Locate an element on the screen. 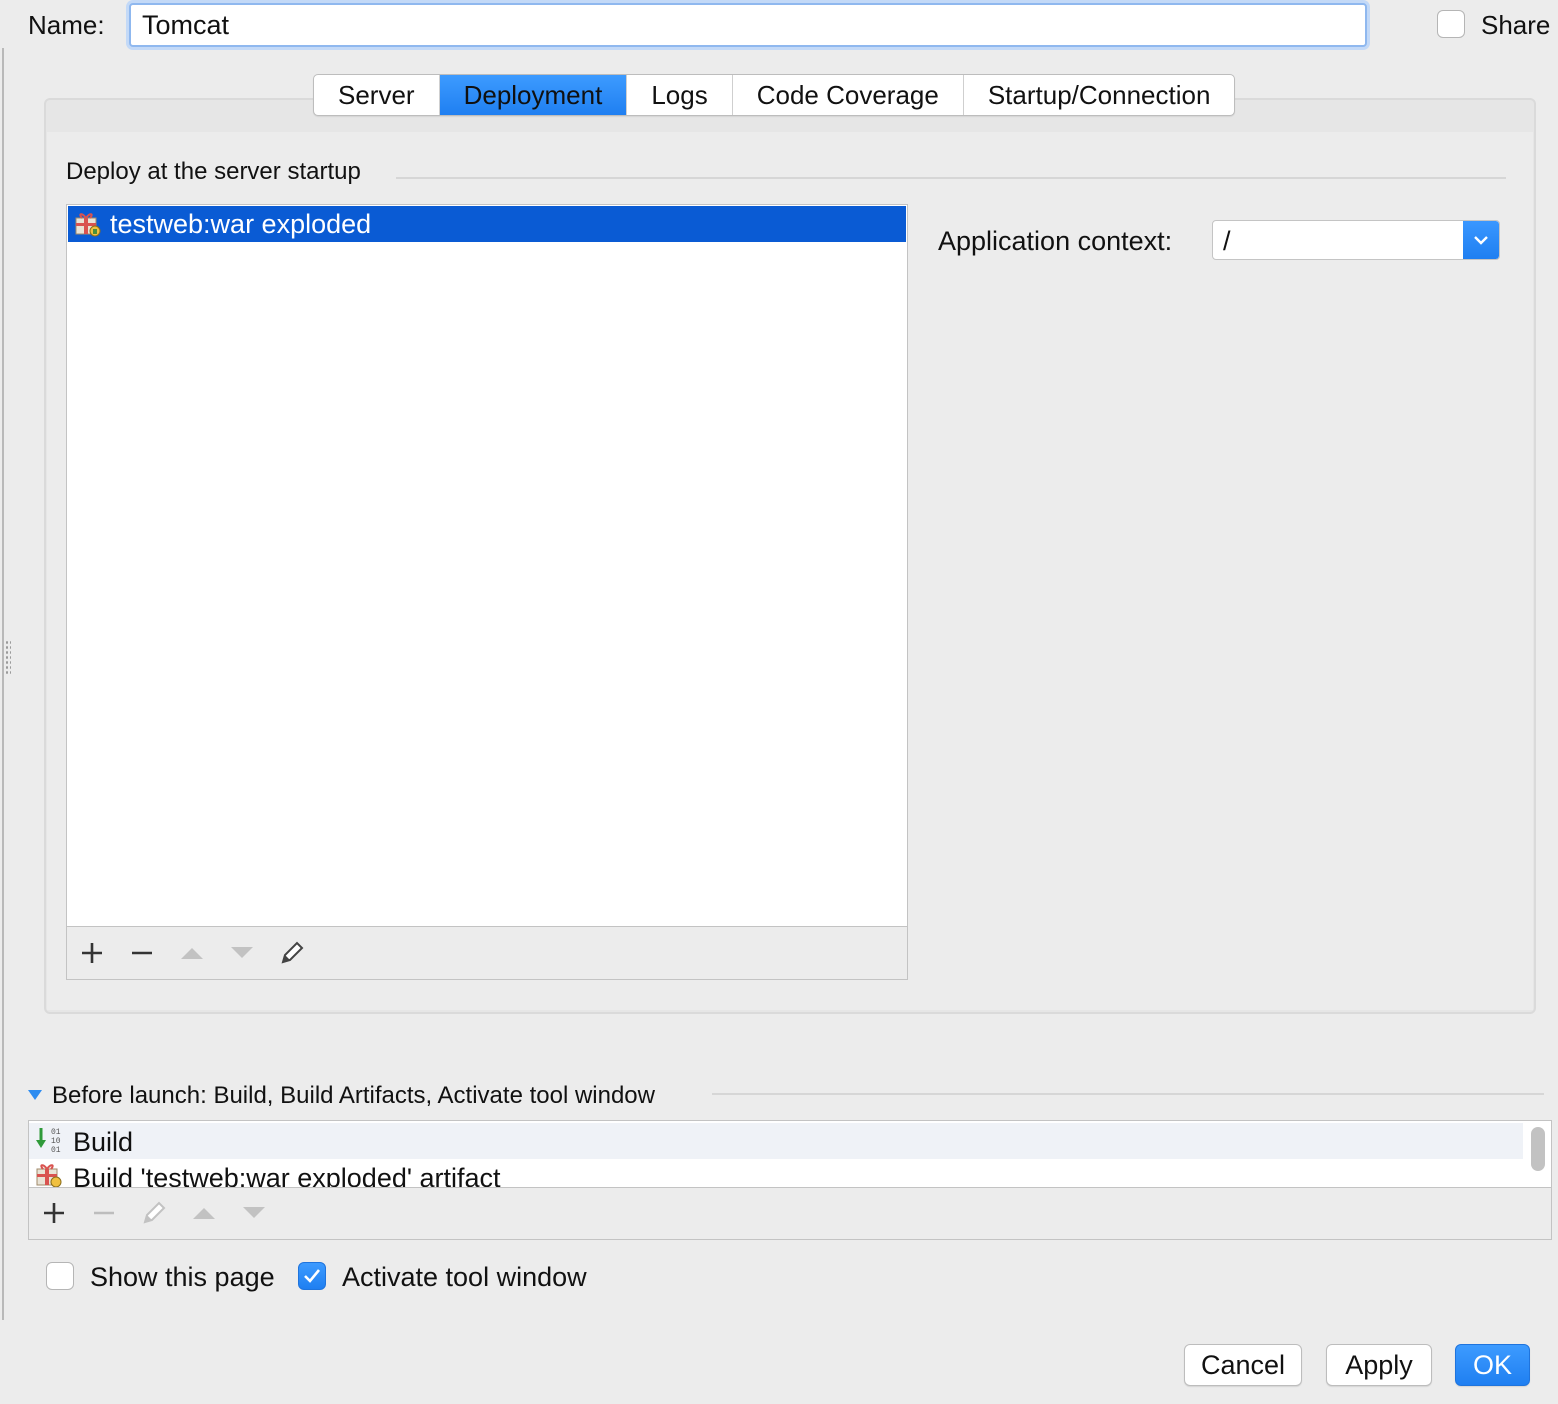 This screenshot has height=1404, width=1558. application-context-combobox: / is located at coordinates (1356, 240).